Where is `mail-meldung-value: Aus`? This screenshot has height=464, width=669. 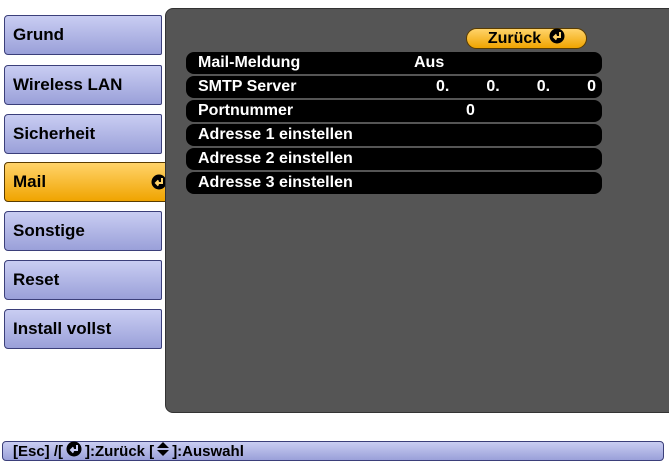
mail-meldung-value: Aus is located at coordinates (429, 62).